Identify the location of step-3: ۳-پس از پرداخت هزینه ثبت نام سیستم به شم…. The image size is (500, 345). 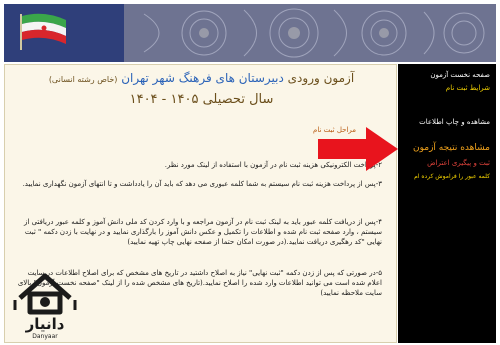
(202, 184).